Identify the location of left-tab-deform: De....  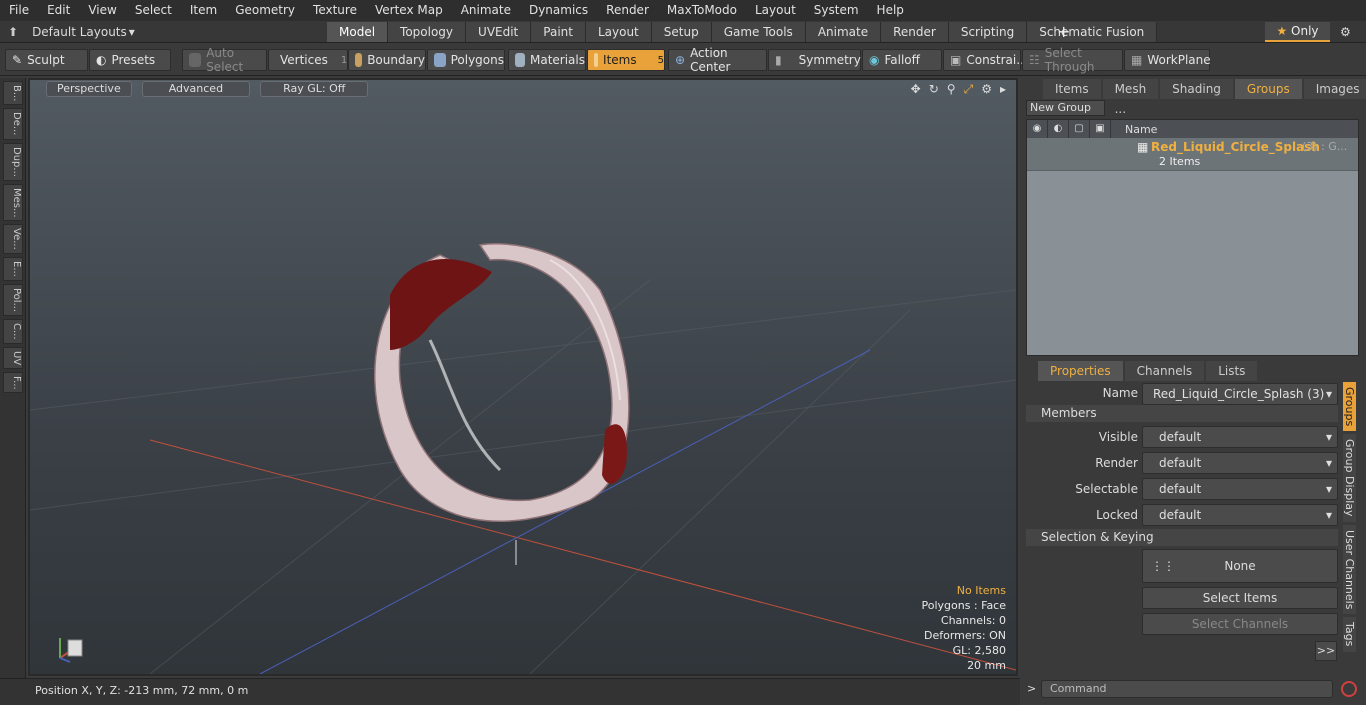
(13, 124).